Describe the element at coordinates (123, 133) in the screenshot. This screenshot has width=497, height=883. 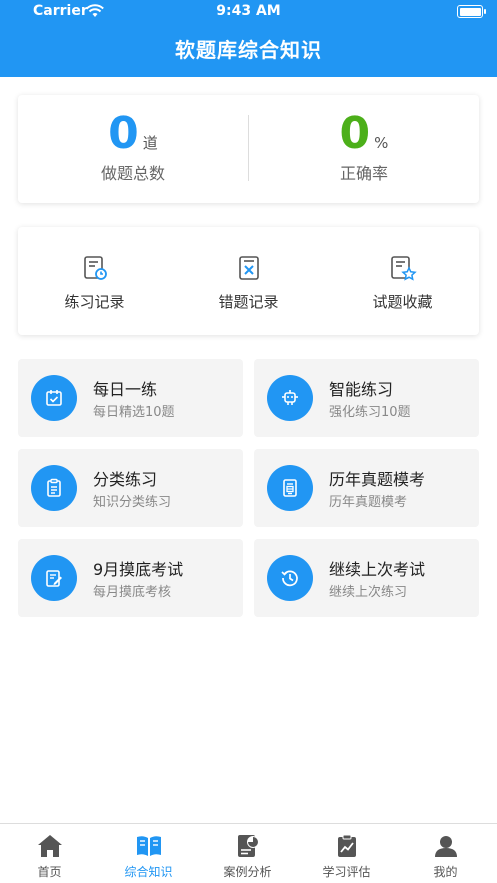
I see `total-questions-value: 0` at that location.